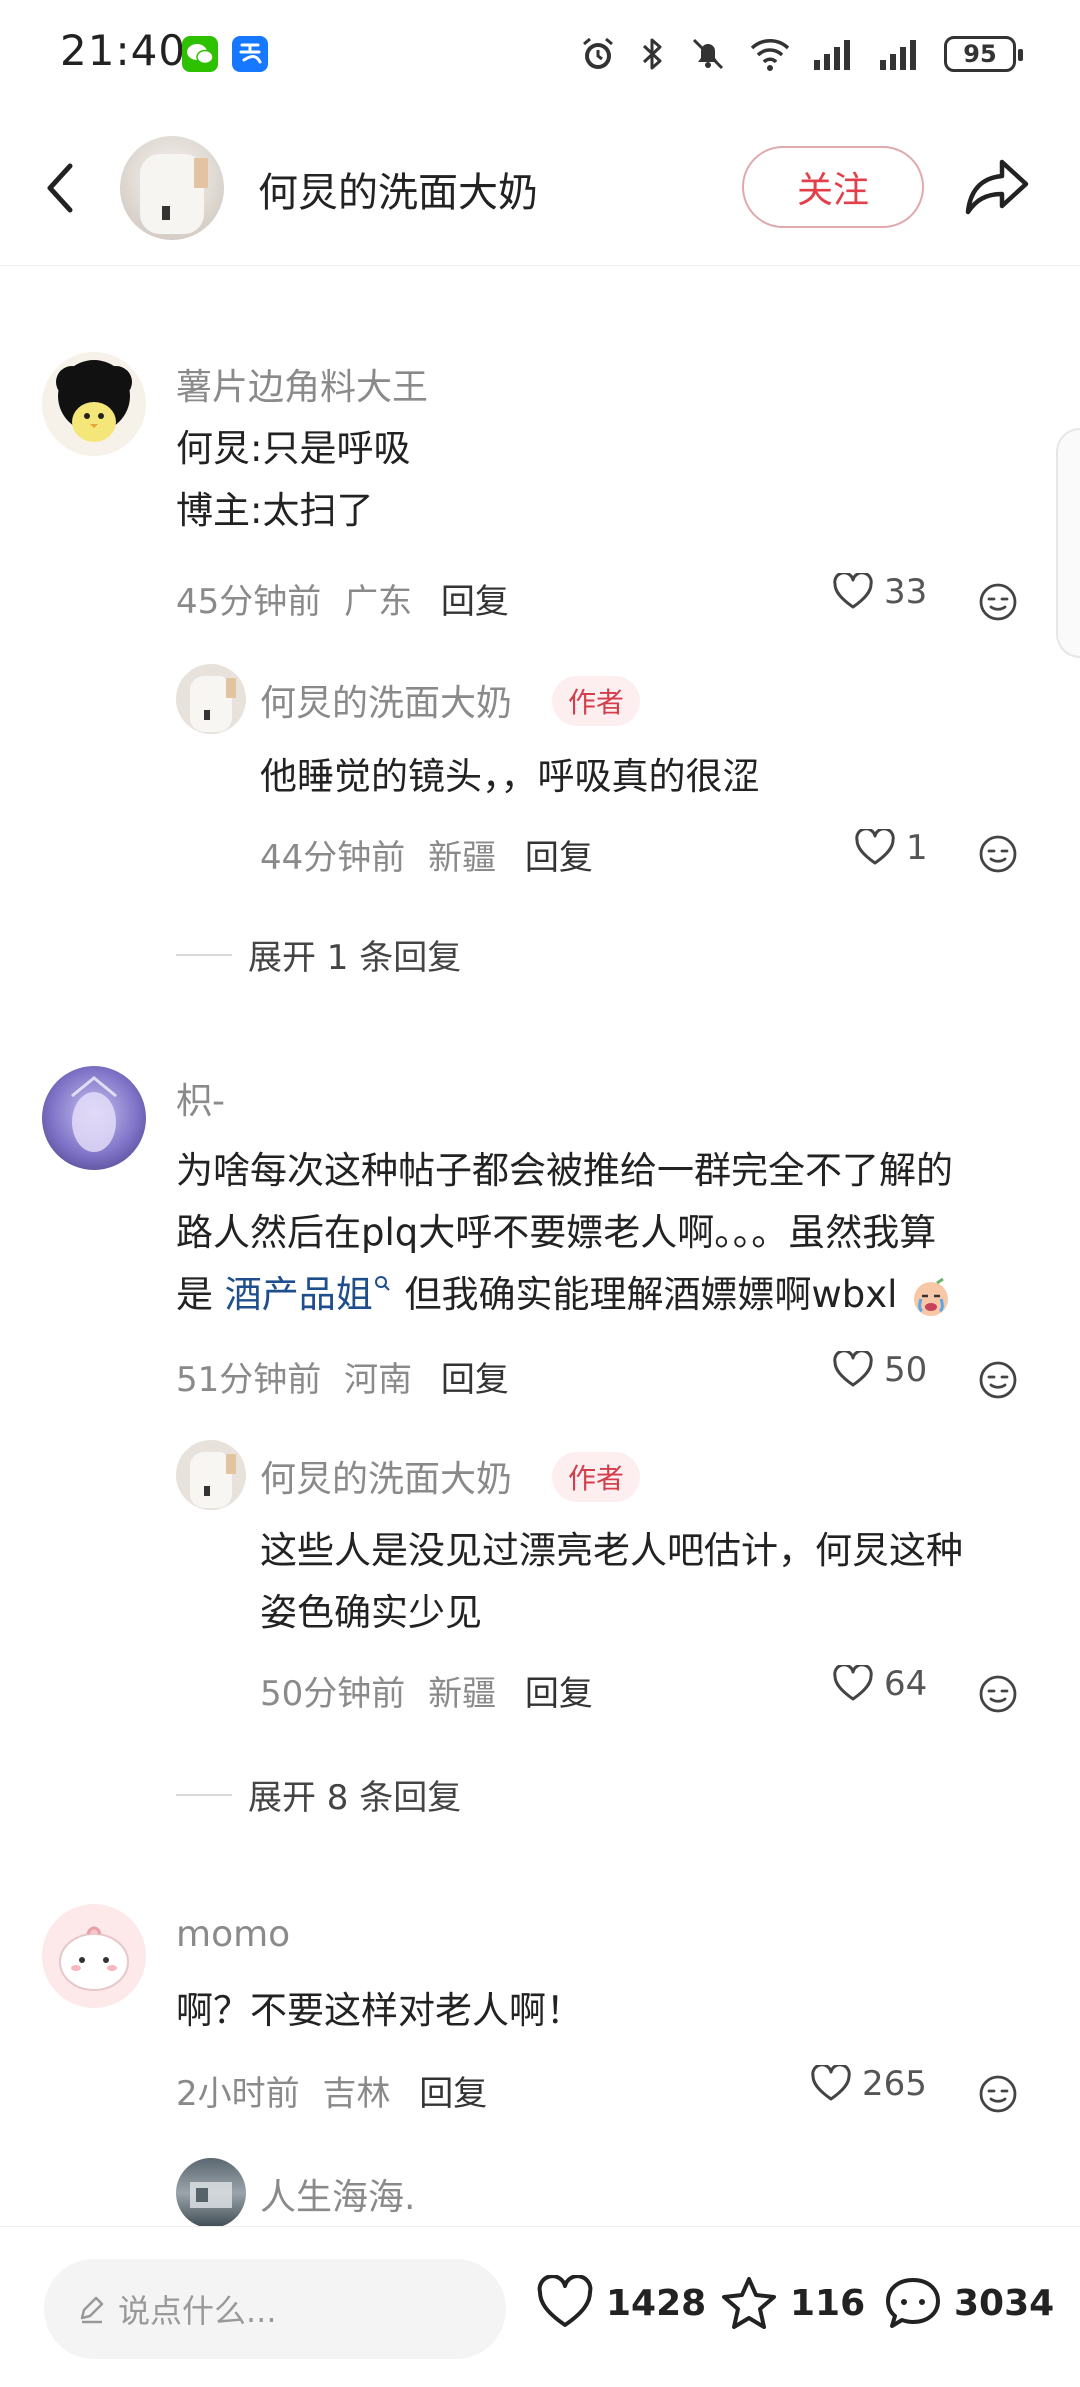  What do you see at coordinates (656, 2303) in the screenshot?
I see `post-like-count: 1428` at bounding box center [656, 2303].